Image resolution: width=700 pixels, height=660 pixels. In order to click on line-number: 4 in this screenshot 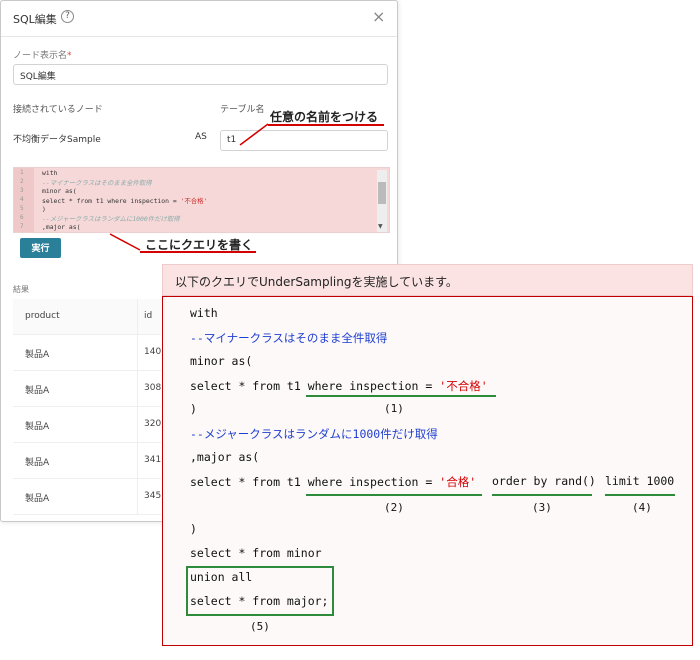, I will do `click(22, 199)`.